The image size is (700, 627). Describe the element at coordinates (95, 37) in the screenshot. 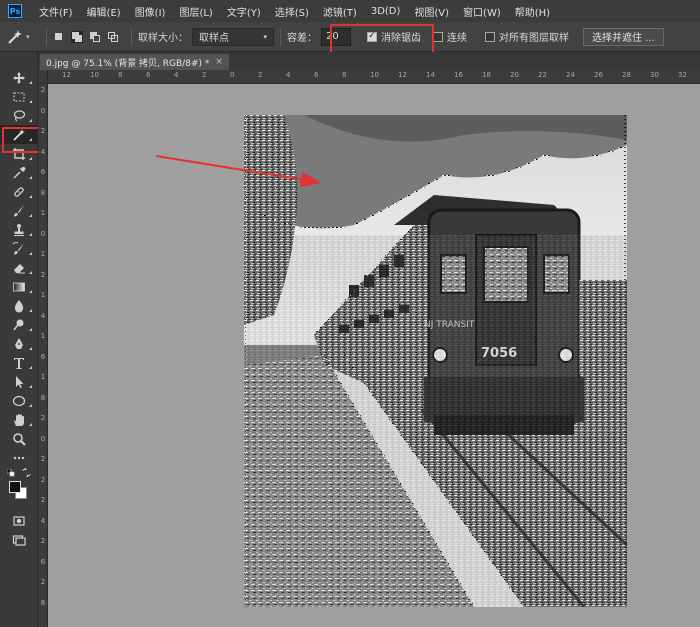

I see `subtract-from-selection-icon` at that location.